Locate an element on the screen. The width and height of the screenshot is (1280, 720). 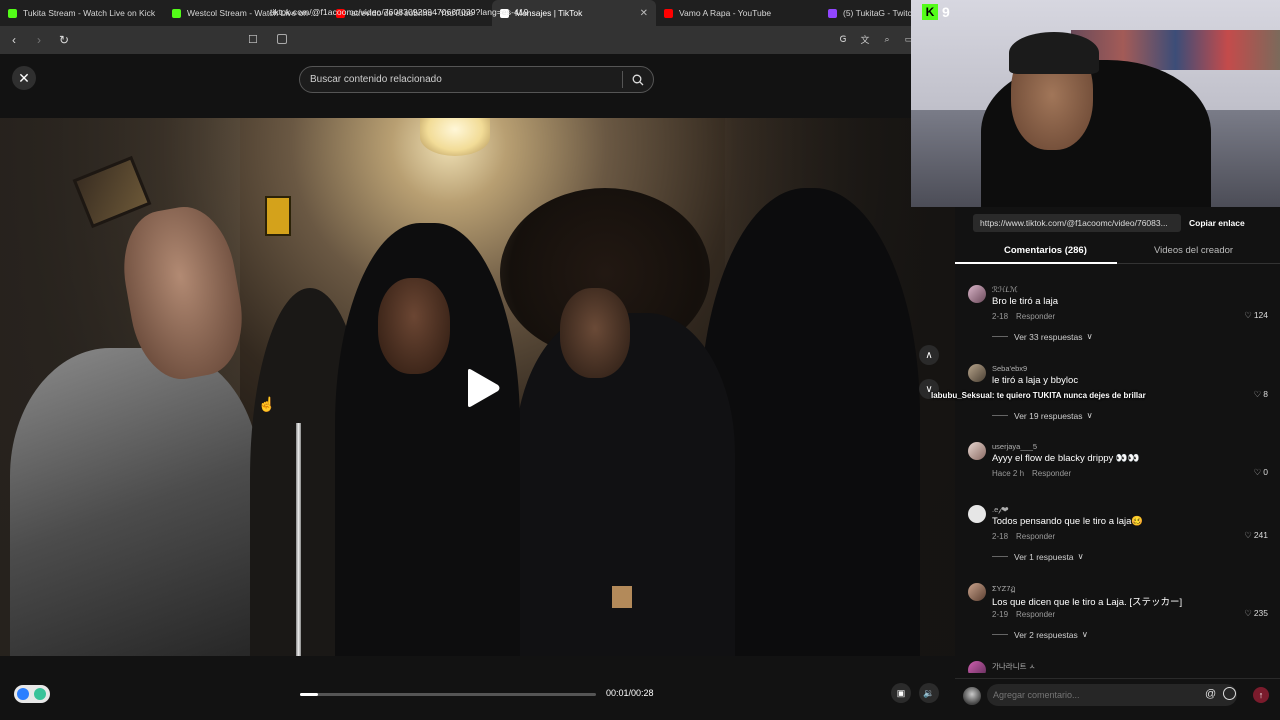
like-count: 241 is located at coordinates (1260, 535).